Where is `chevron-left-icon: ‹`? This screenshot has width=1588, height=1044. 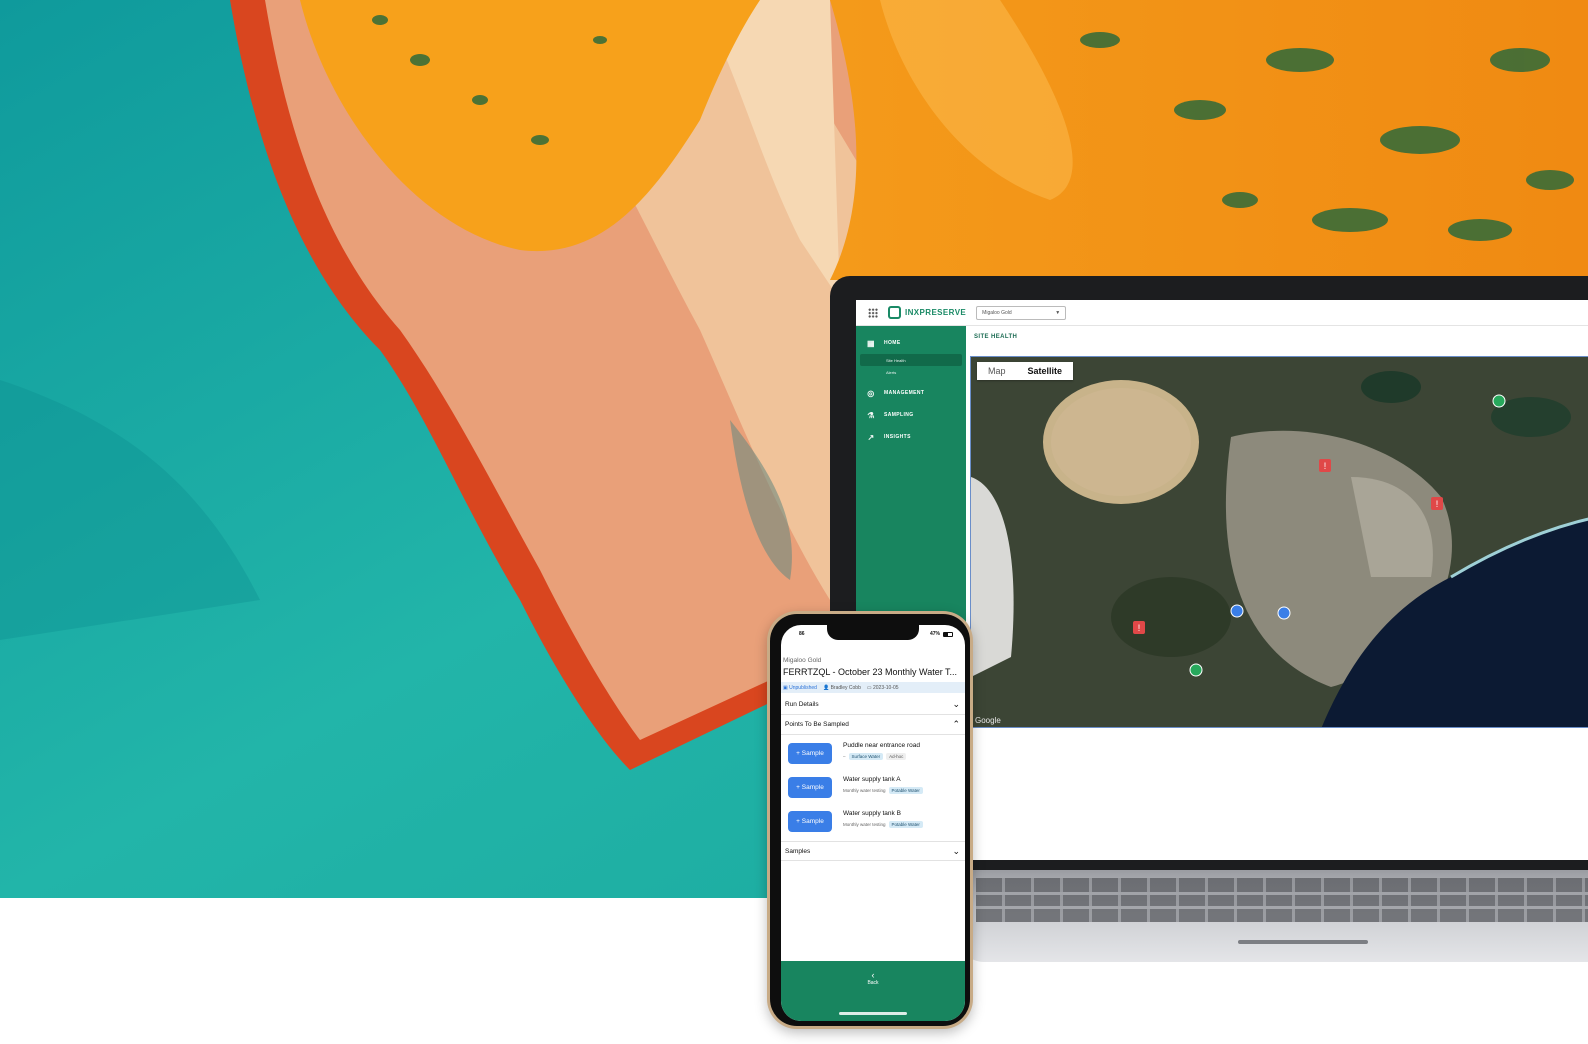
chevron-left-icon: ‹ is located at coordinates (873, 975).